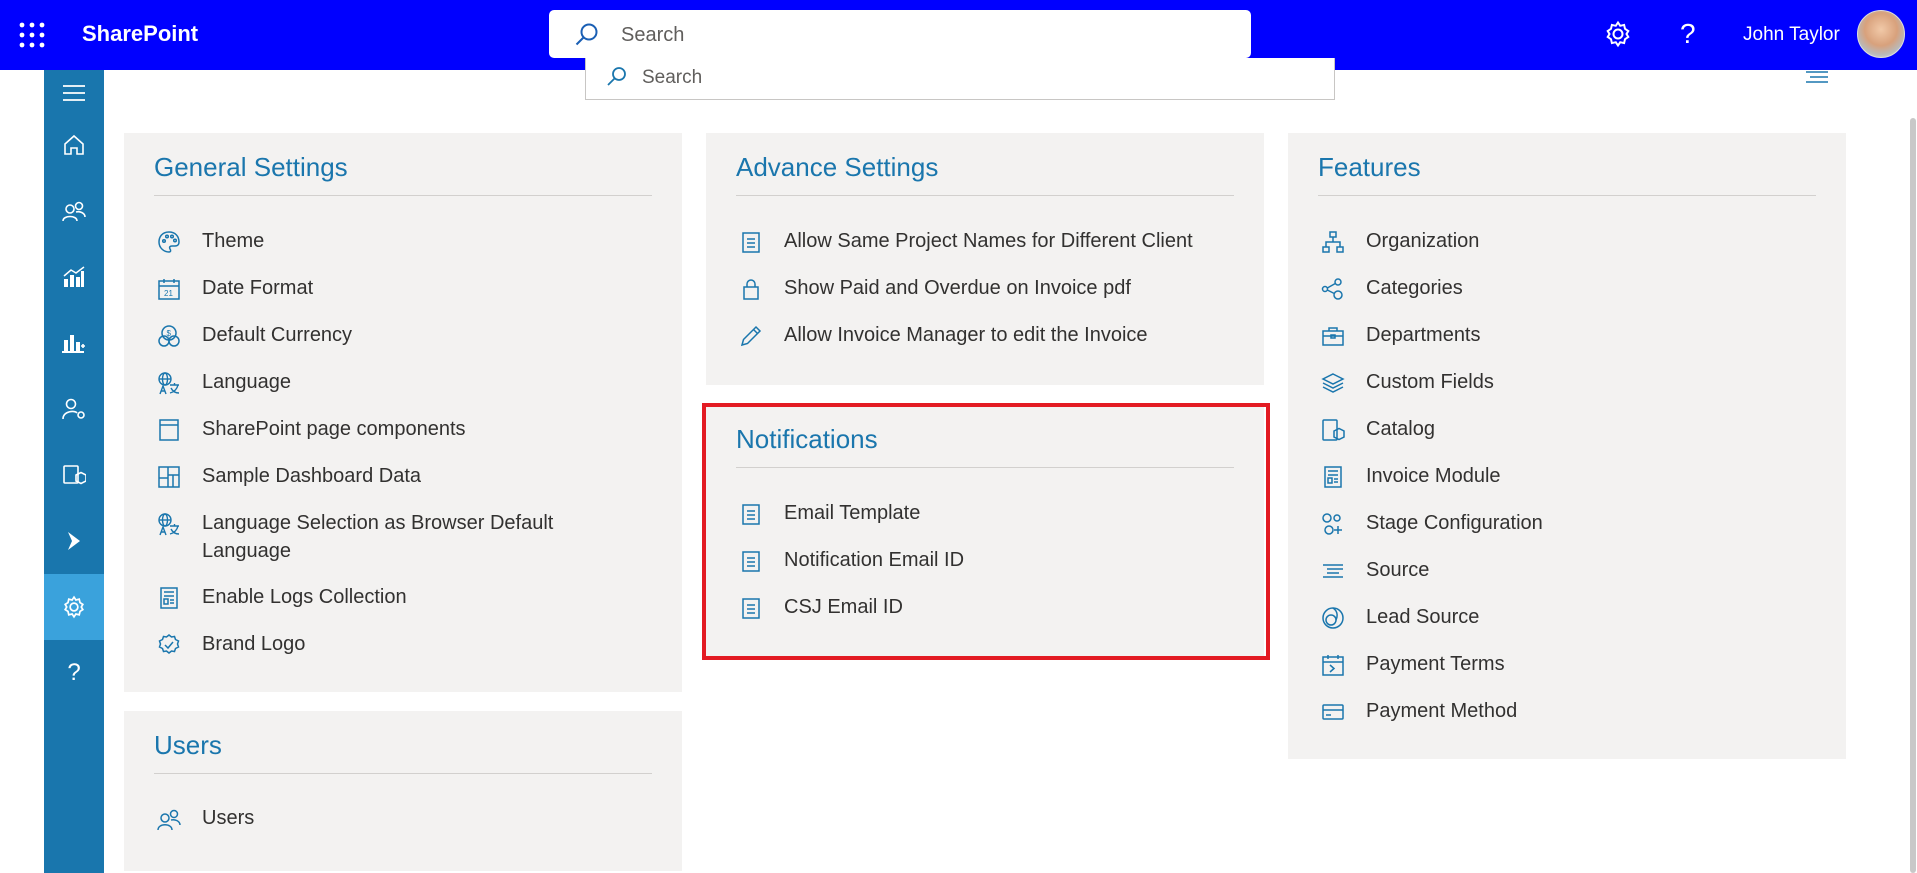  What do you see at coordinates (1333, 618) in the screenshot?
I see `lead-source-icon` at bounding box center [1333, 618].